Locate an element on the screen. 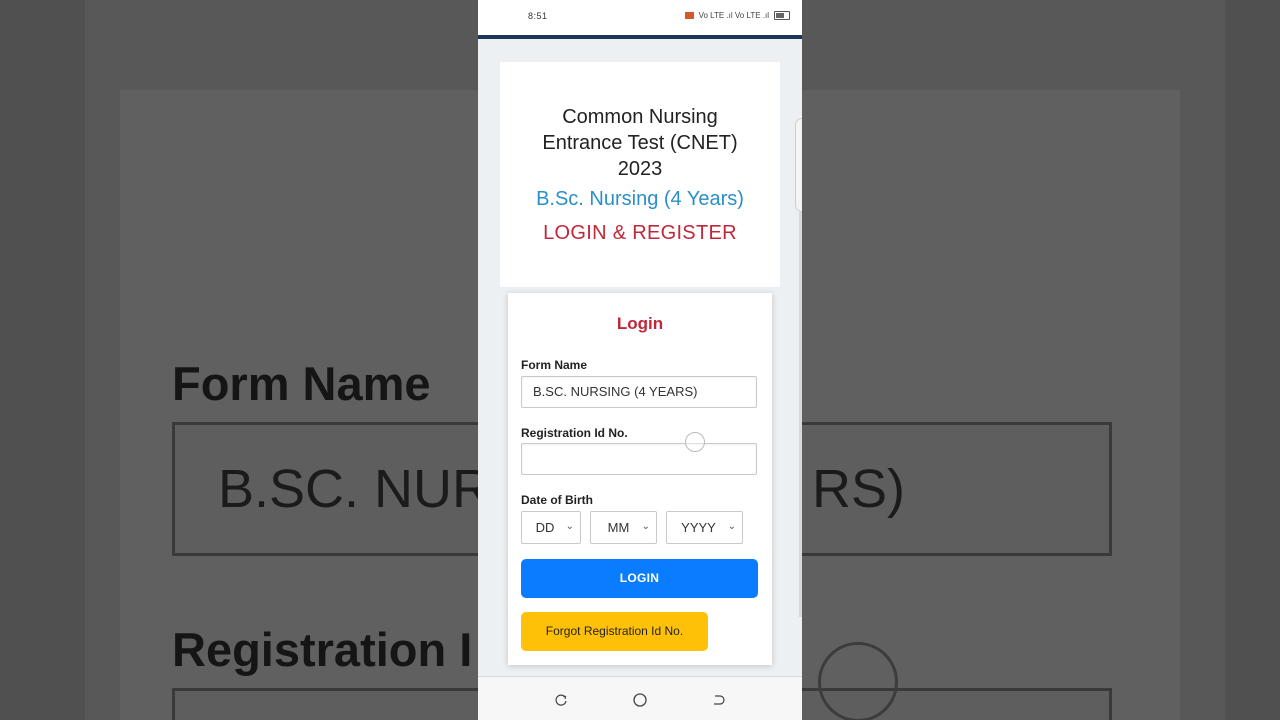 The height and width of the screenshot is (720, 1280). scrollbar is located at coordinates (800, 382).